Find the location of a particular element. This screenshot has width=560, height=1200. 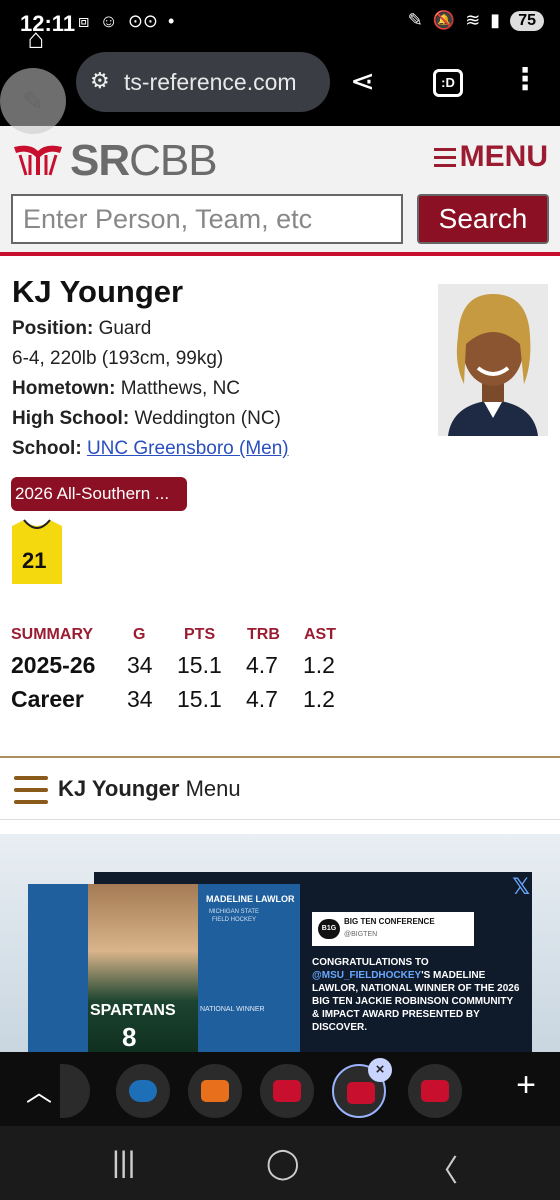

share-icon: ⋖ is located at coordinates (362, 81).